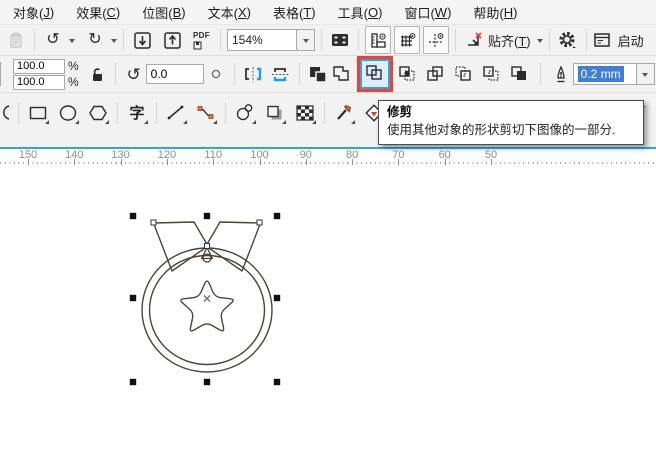 This screenshot has height=461, width=656. I want to click on text-tool: 字, so click(137, 113).